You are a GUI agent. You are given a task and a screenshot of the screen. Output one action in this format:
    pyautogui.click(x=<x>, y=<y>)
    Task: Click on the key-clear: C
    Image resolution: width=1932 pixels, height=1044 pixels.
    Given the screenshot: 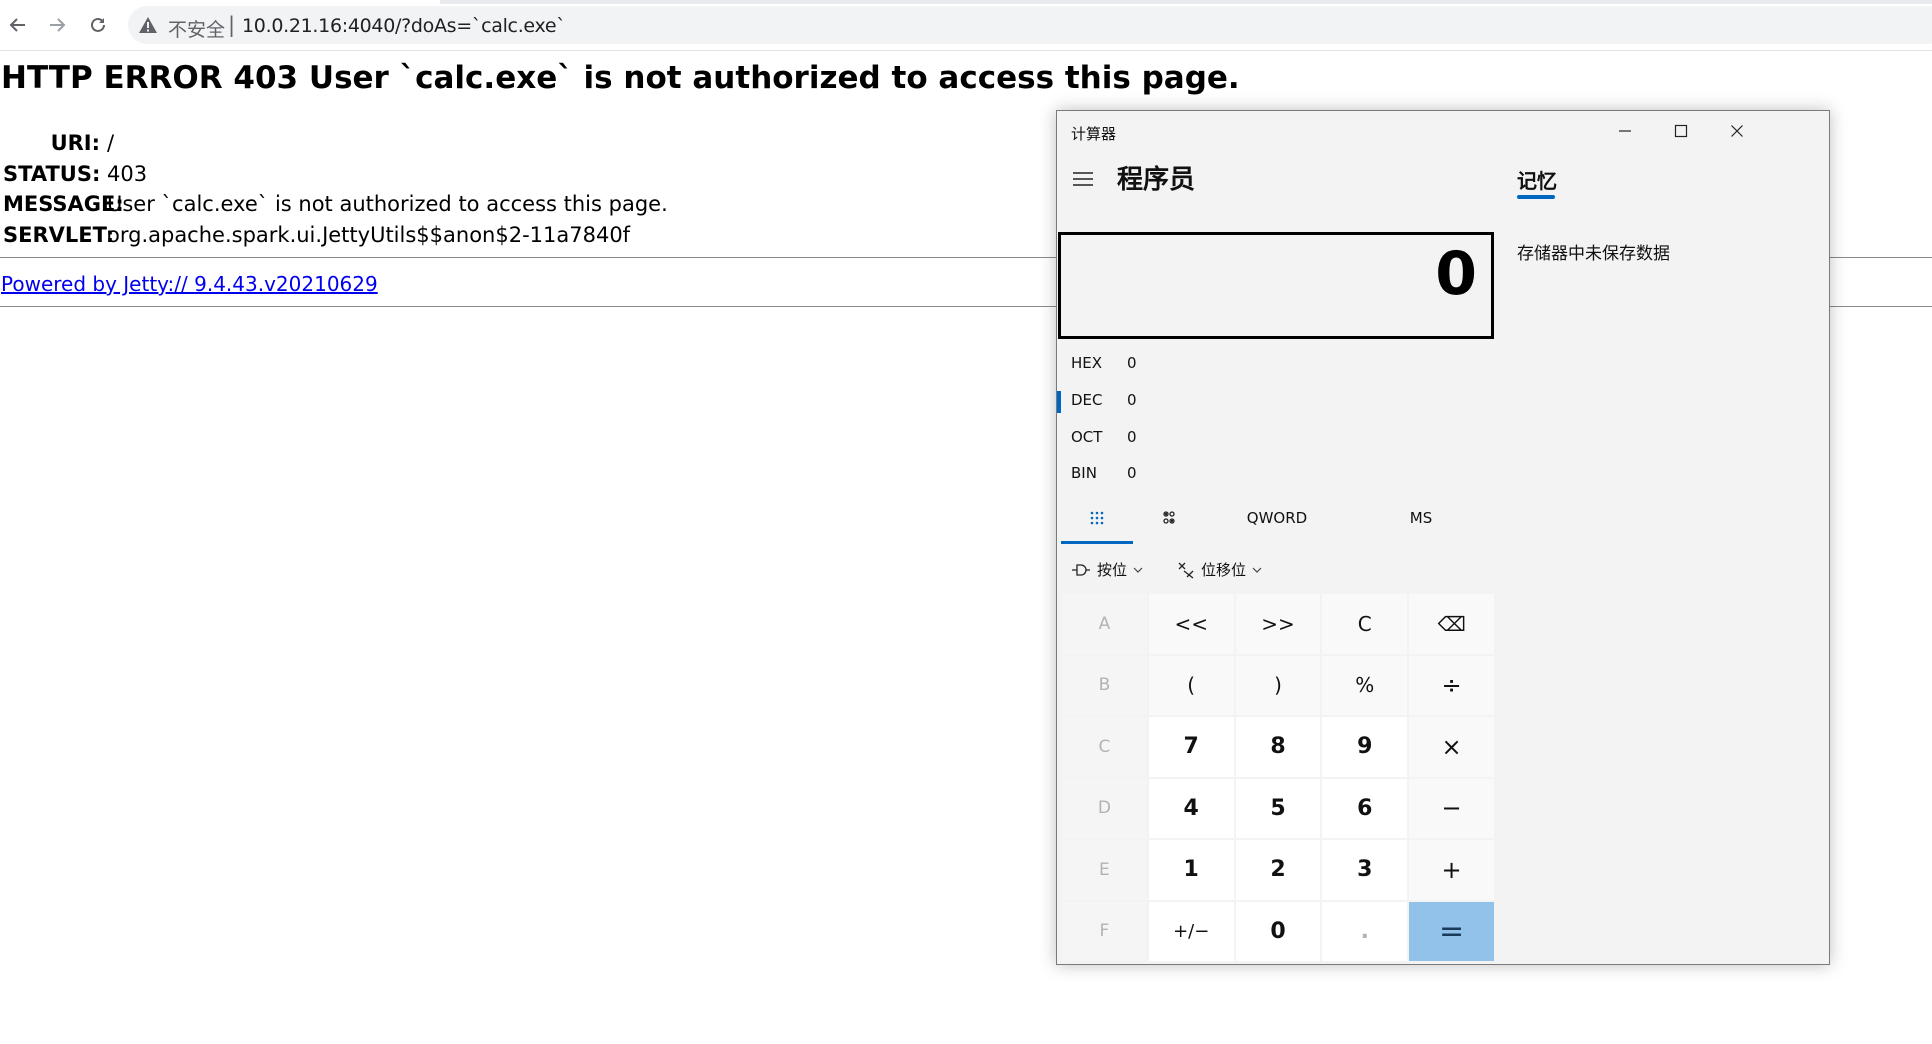 What is the action you would take?
    pyautogui.click(x=1365, y=624)
    